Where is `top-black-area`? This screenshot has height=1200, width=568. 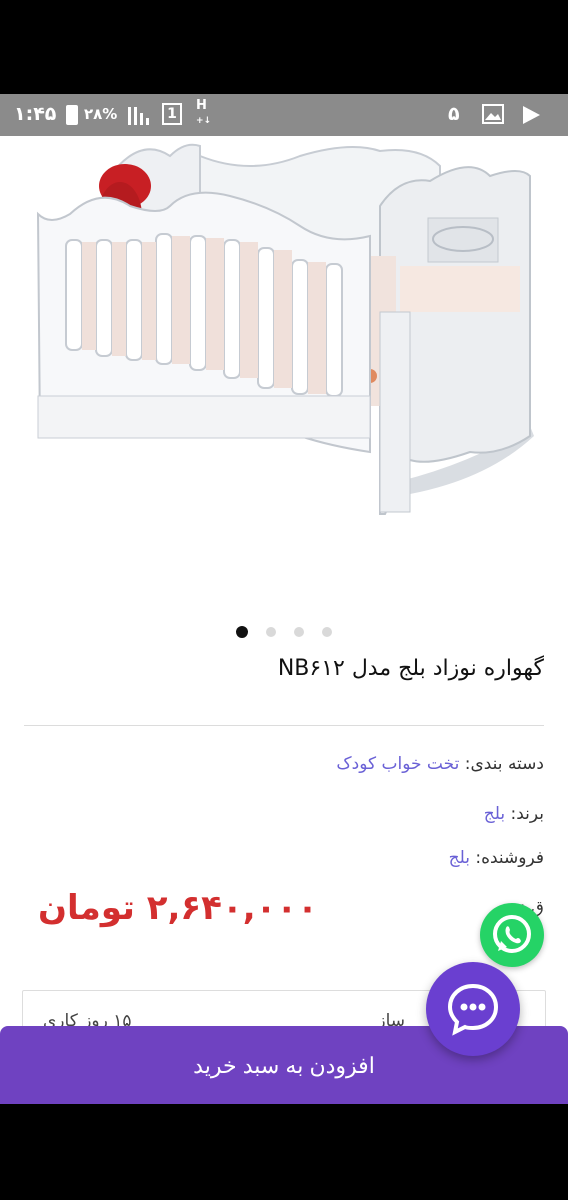
top-black-area is located at coordinates (284, 47).